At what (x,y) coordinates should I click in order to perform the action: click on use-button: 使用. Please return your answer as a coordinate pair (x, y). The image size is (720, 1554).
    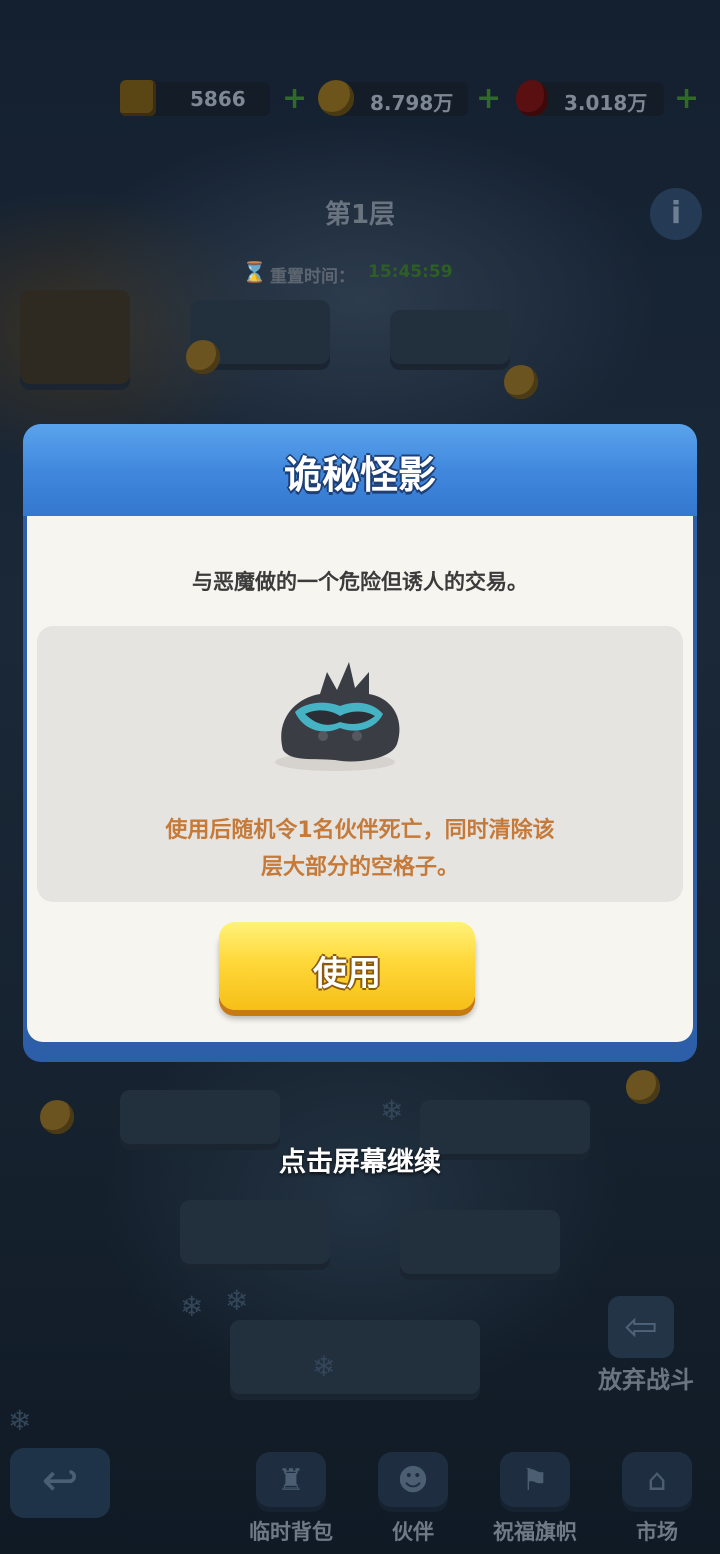
    Looking at the image, I should click on (347, 966).